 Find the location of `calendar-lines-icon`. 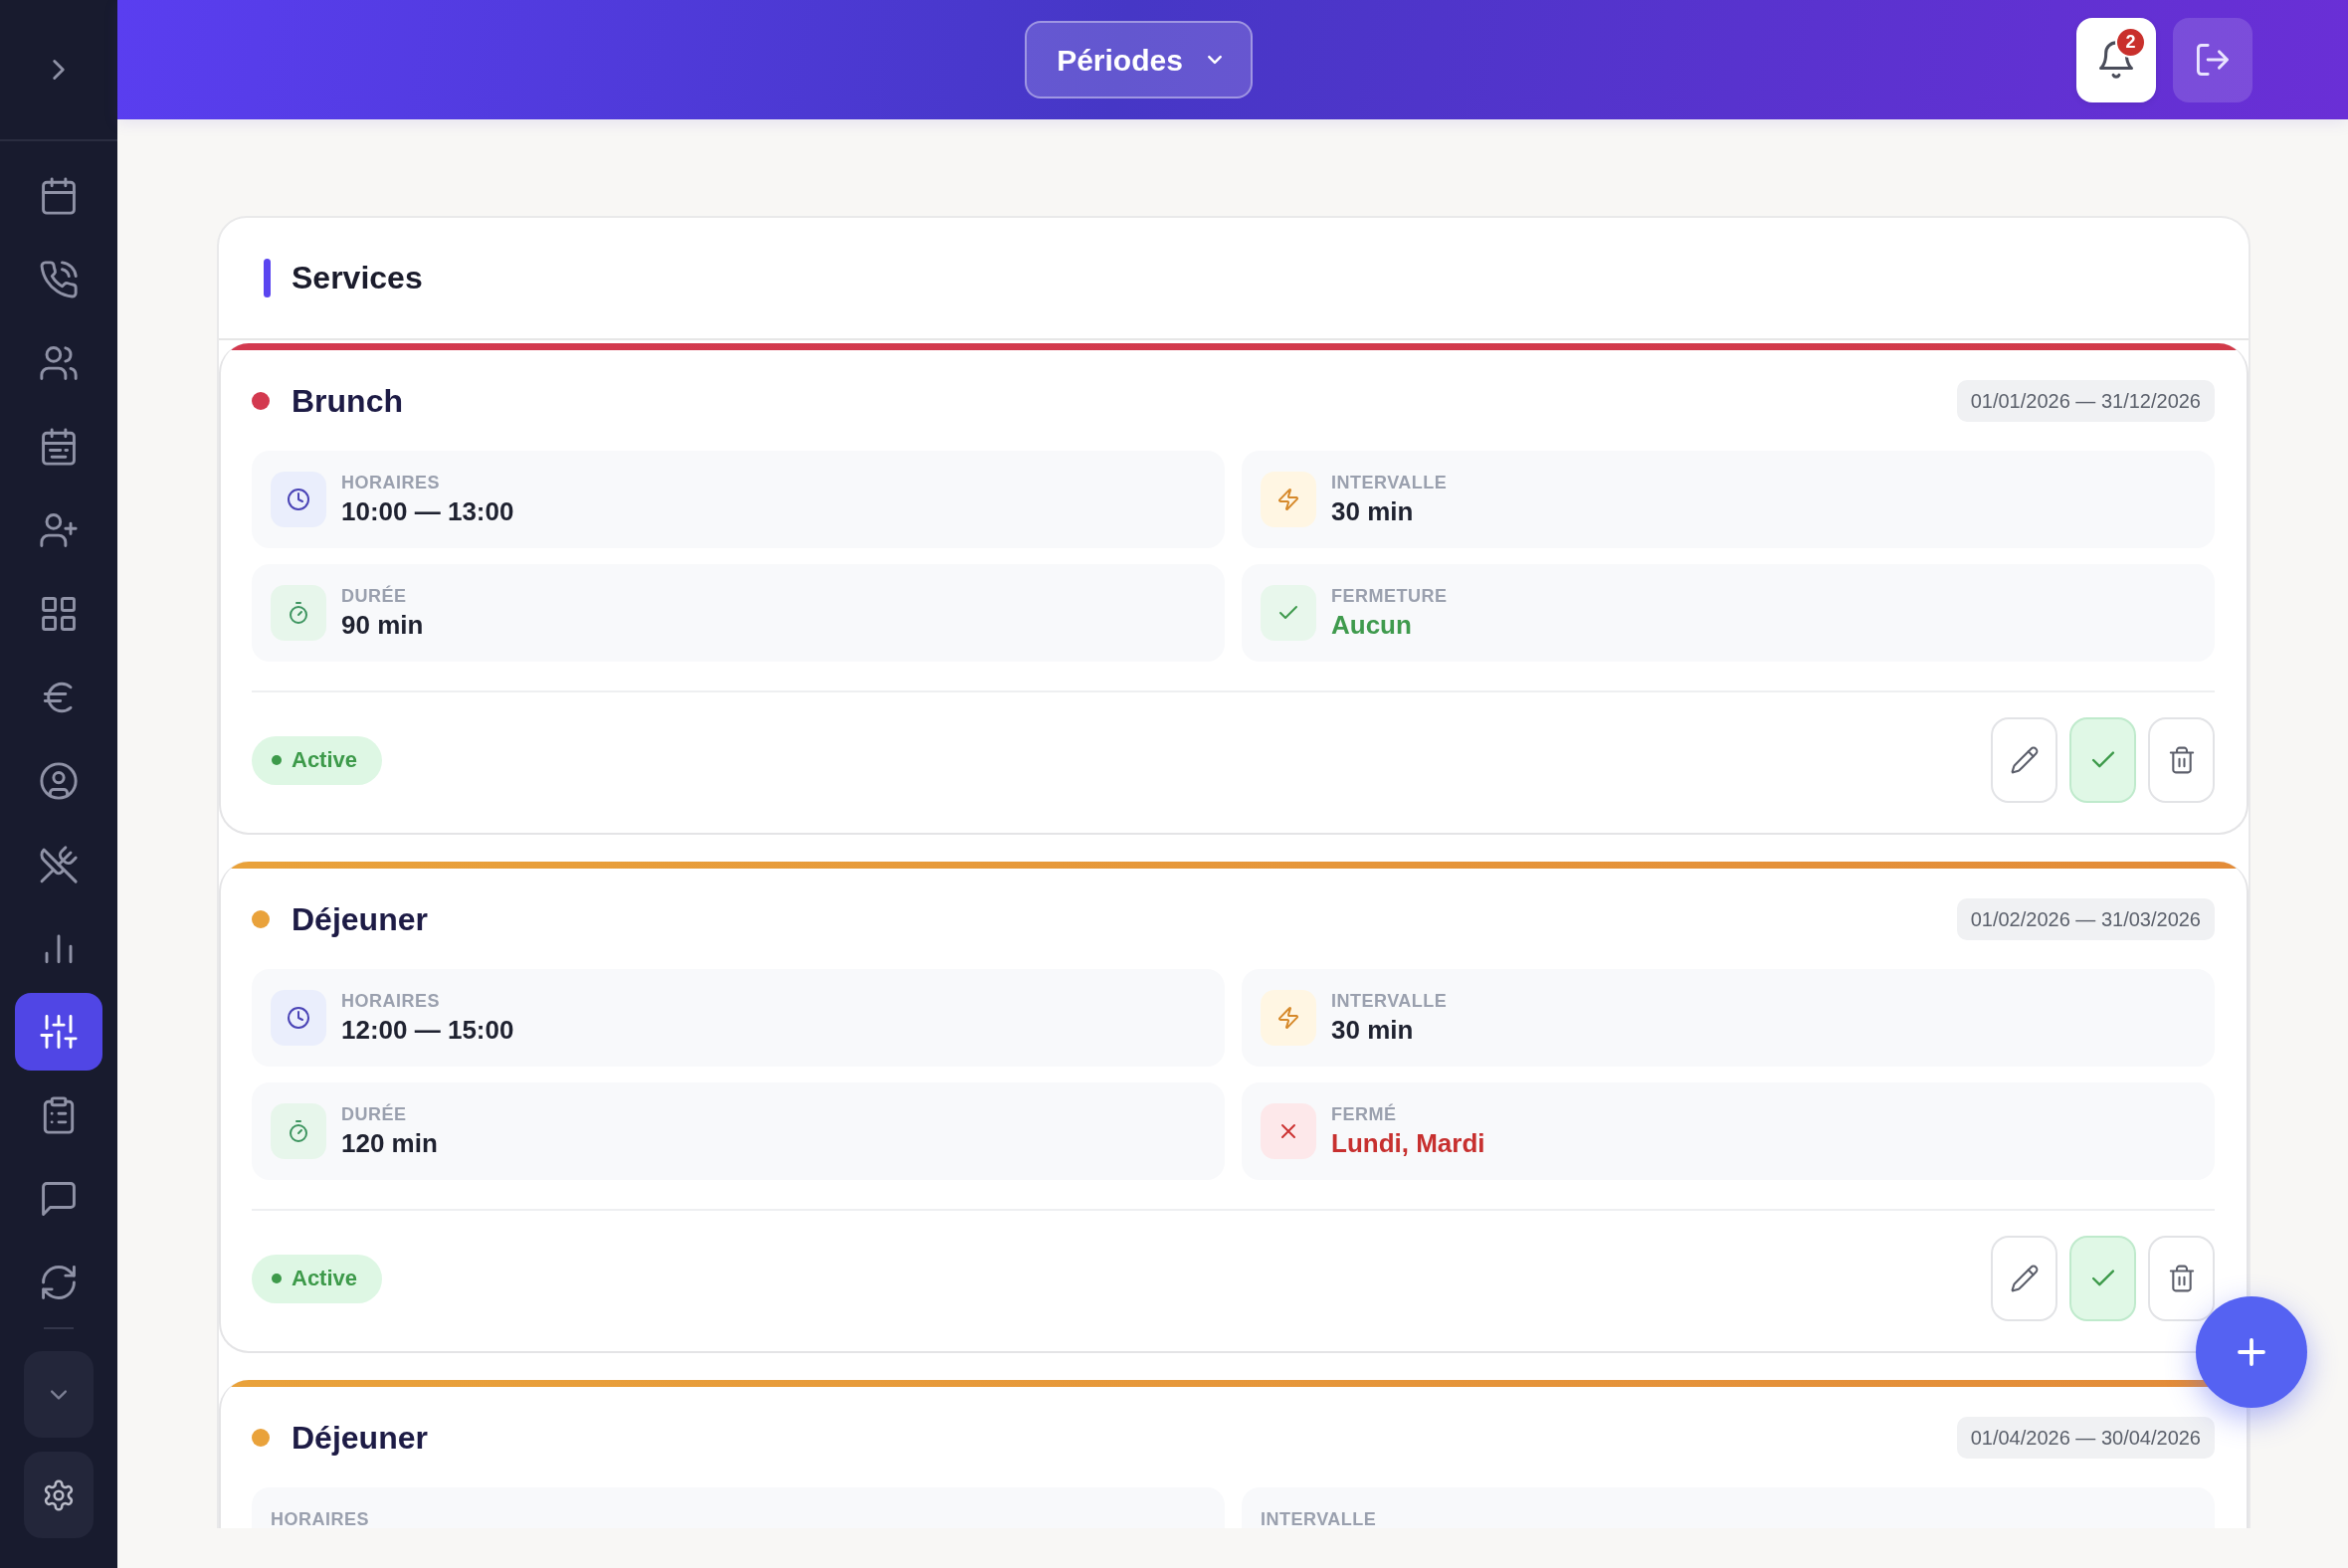

calendar-lines-icon is located at coordinates (59, 447).